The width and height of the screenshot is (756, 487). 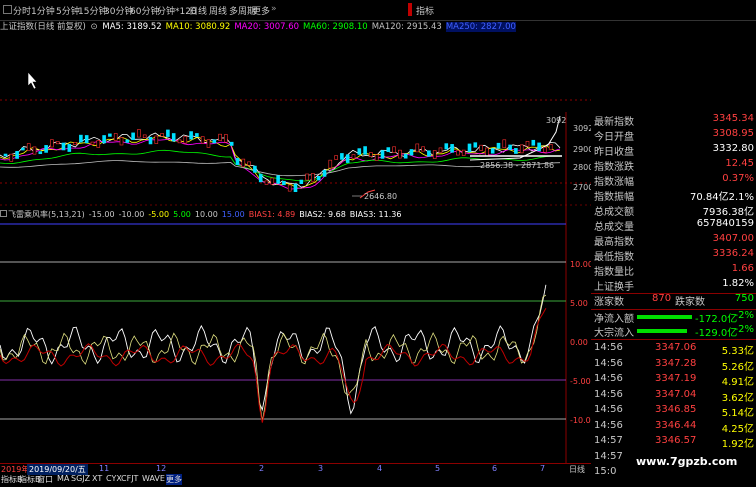 I want to click on indicator-tab: XT, so click(x=97, y=478).